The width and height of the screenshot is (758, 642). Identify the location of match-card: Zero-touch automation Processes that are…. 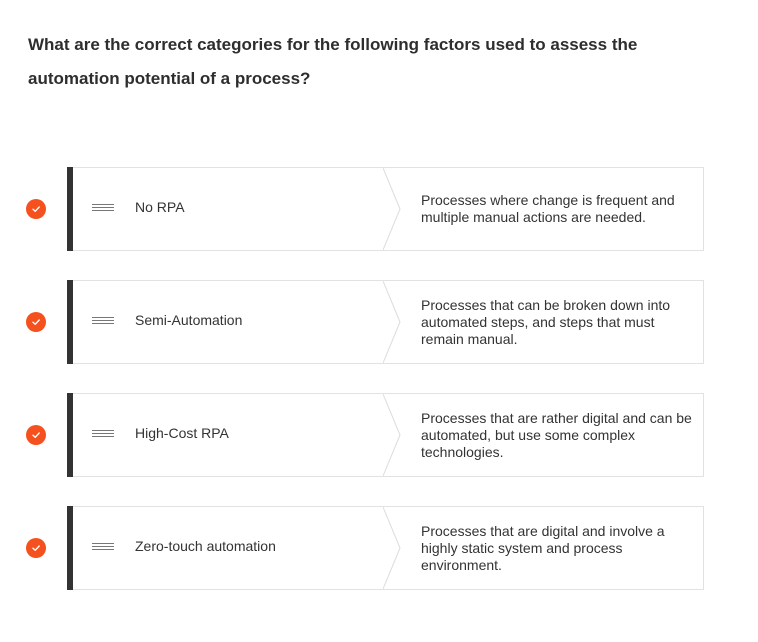
(388, 548).